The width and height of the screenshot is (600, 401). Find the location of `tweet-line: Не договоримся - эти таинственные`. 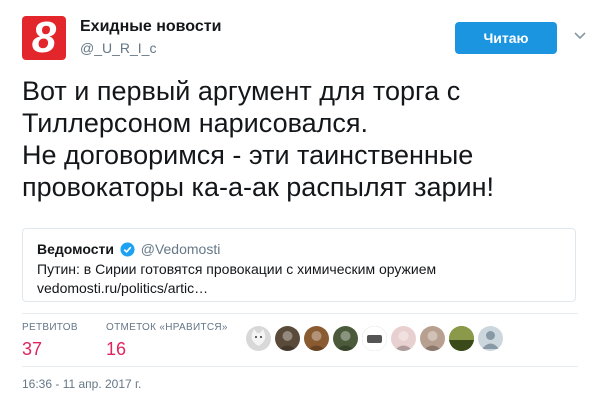

tweet-line: Не договоримся - эти таинственные is located at coordinates (248, 155).